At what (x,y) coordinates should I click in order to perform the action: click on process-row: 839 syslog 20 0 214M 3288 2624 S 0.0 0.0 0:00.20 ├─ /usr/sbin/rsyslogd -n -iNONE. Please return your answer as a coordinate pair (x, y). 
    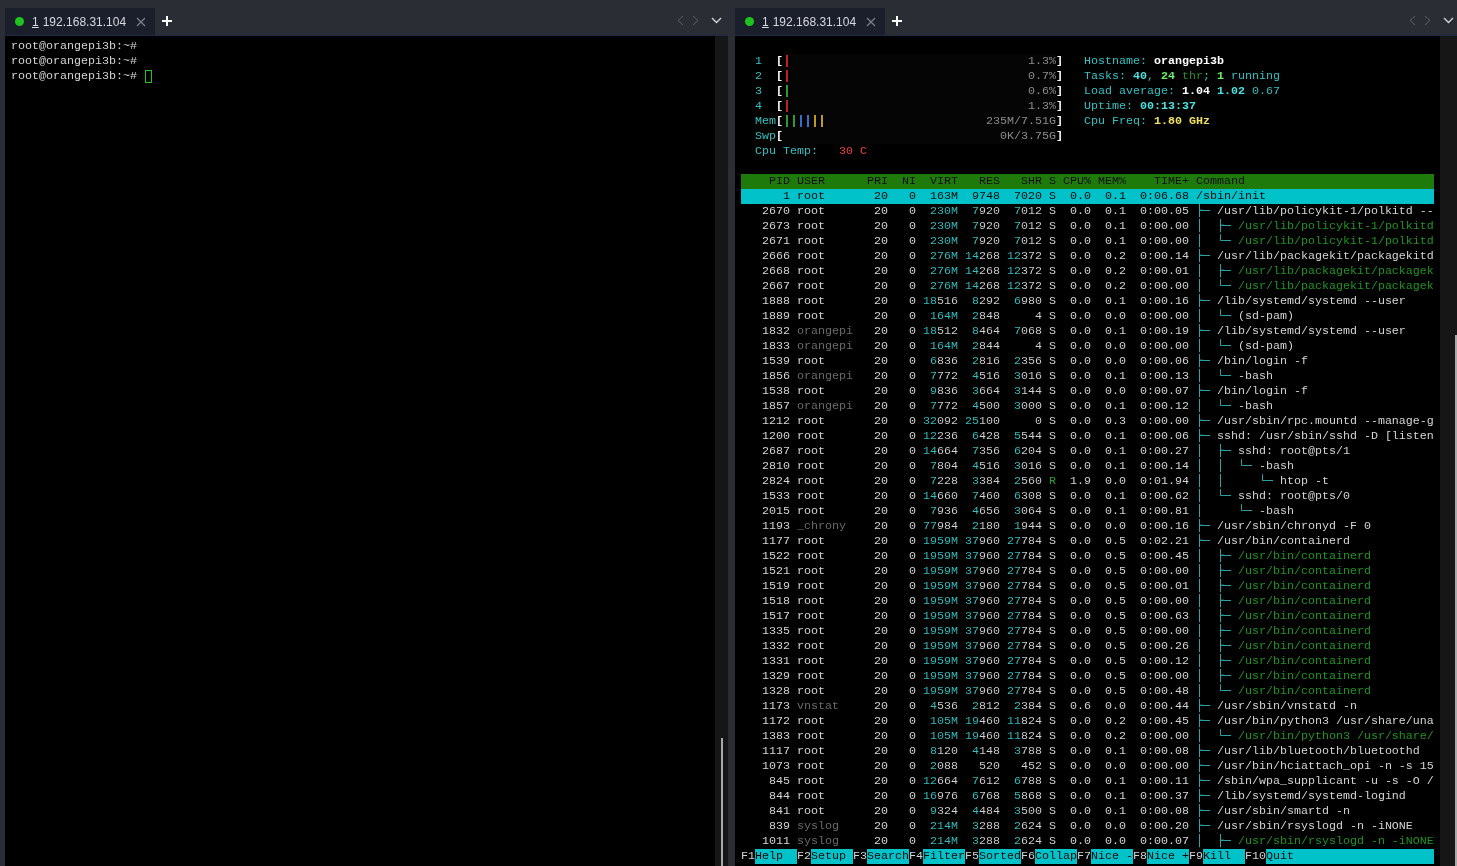
    Looking at the image, I should click on (1087, 826).